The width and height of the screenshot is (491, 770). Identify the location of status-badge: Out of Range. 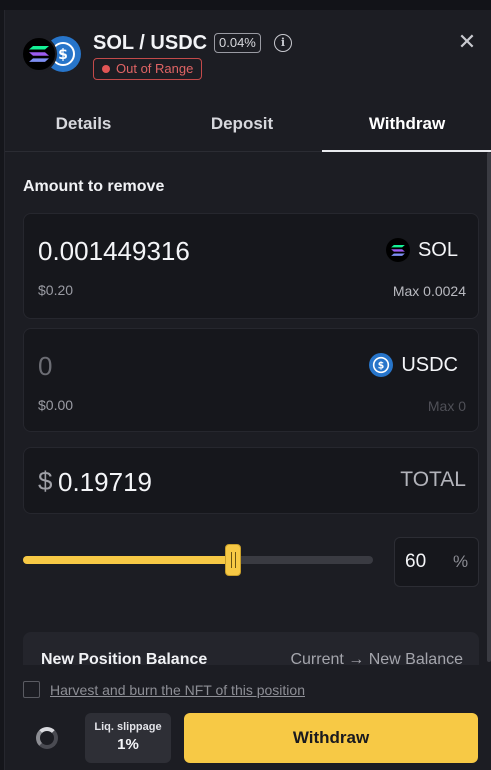
(148, 69).